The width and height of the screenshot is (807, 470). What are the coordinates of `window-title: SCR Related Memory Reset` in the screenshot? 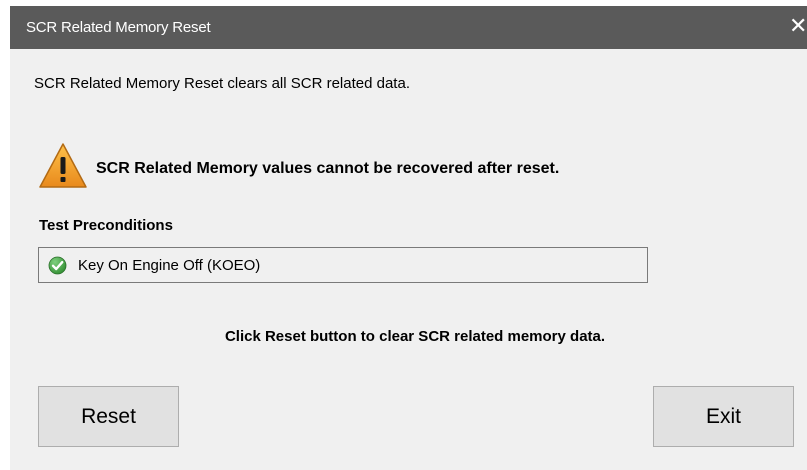 It's located at (118, 27).